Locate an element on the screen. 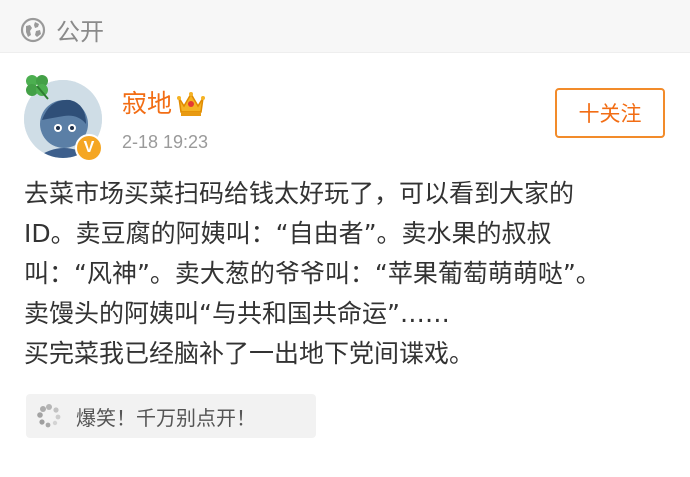  follow-button: 十关注 is located at coordinates (610, 113).